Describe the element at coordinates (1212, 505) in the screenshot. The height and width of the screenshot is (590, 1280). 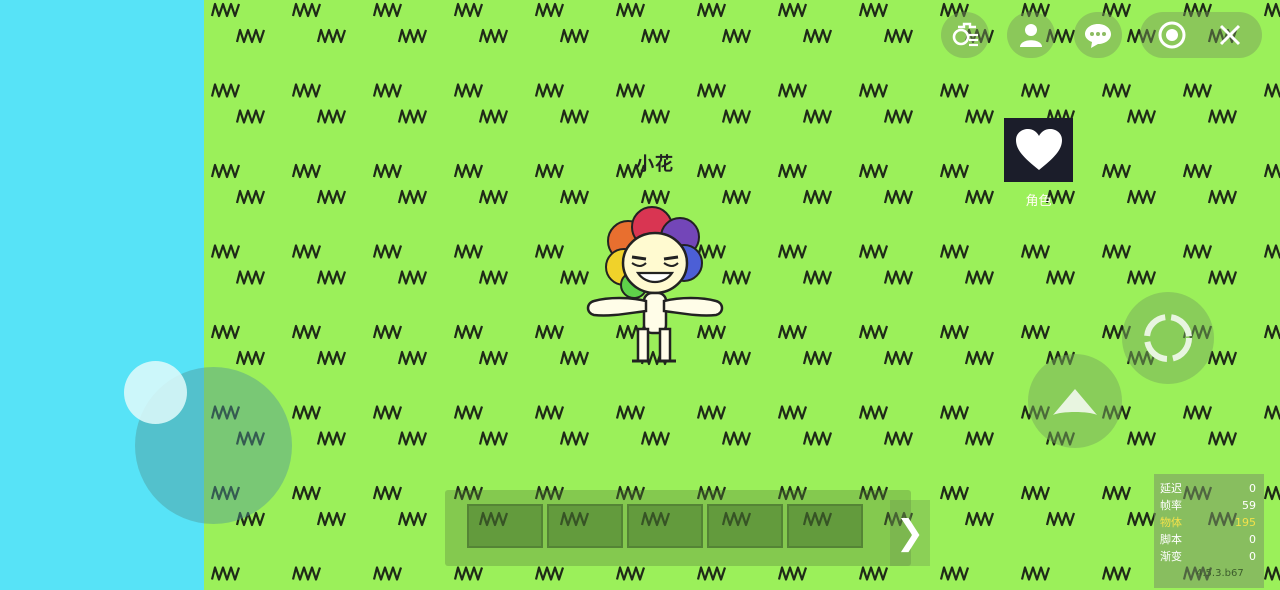
I see `stat-row: 帧率 59` at that location.